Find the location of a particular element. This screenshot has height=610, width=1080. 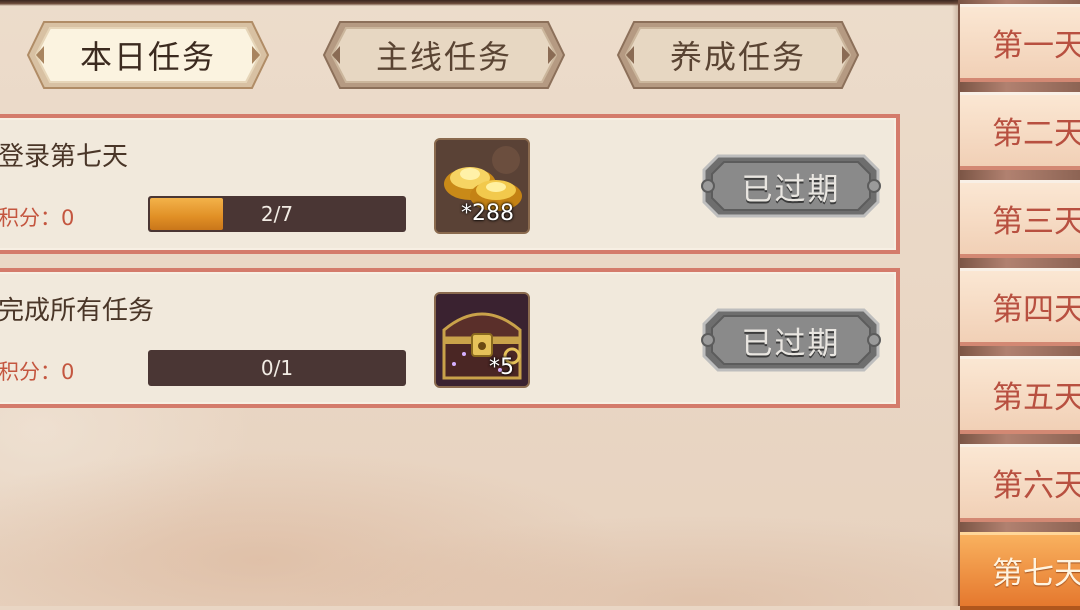

reward-count: *5 is located at coordinates (501, 367).